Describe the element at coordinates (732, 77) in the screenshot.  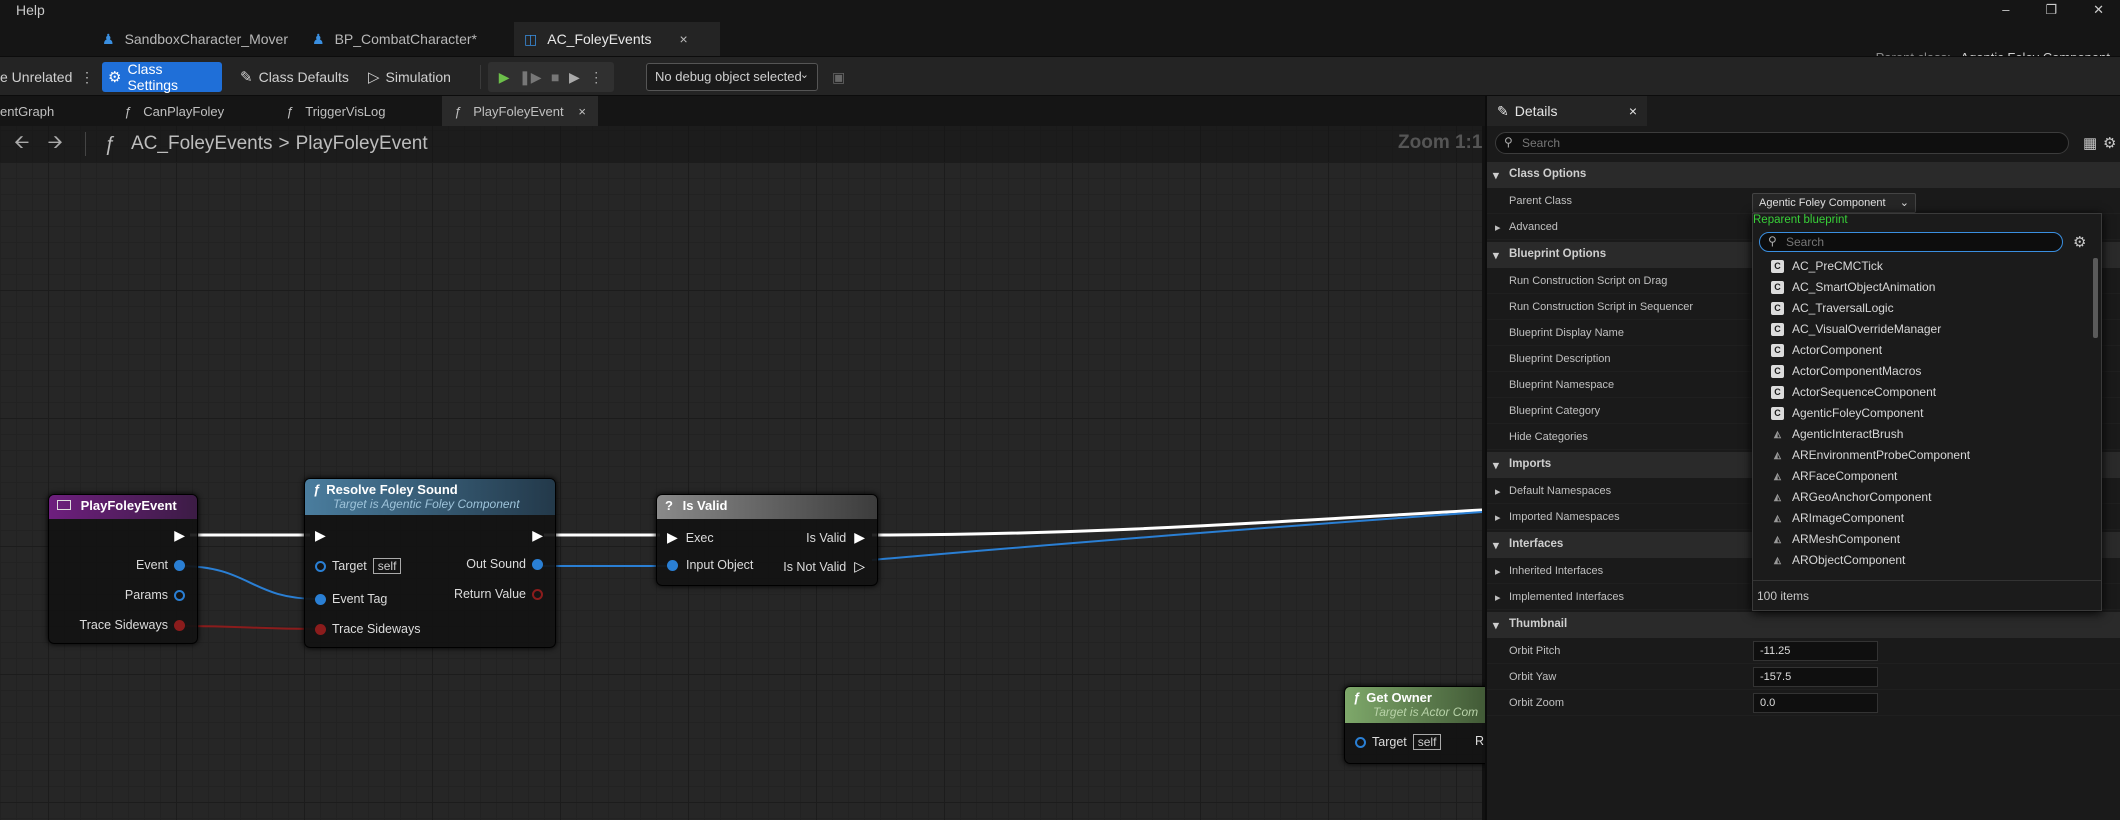
I see `debug-object-select: No debug object selected ⌄` at that location.